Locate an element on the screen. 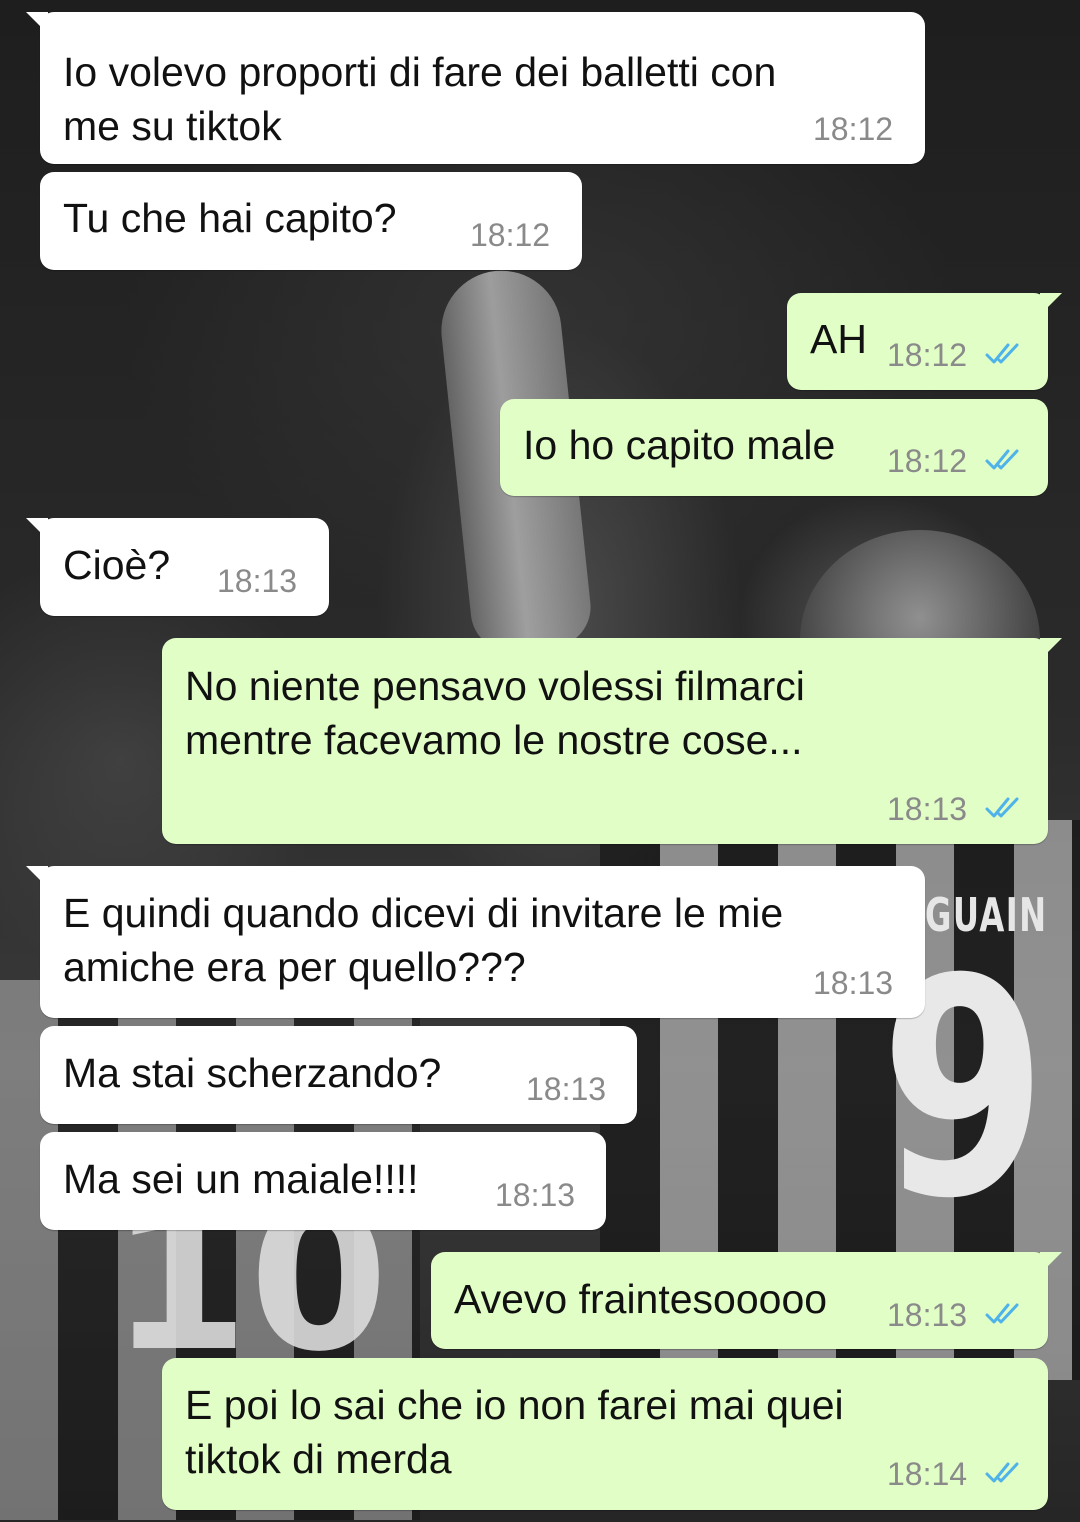 The width and height of the screenshot is (1080, 1522). incoming-message: Ma stai scherzando? 18:13 is located at coordinates (338, 1075).